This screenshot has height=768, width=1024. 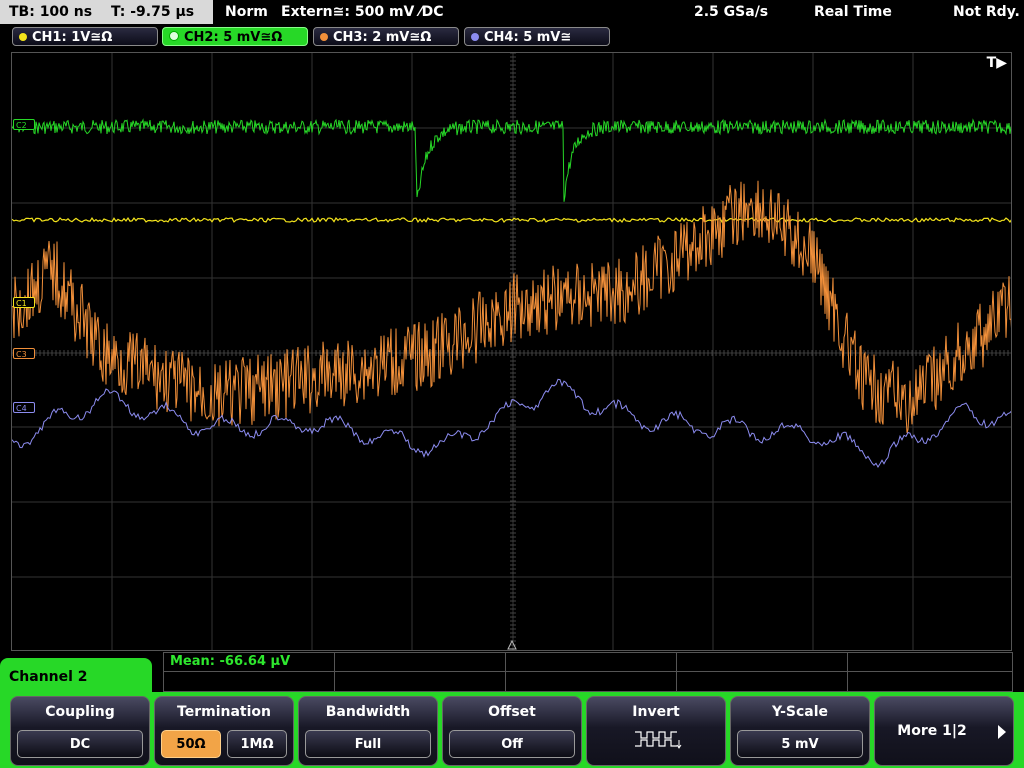 I want to click on channel-tab-1: CH1: 1V≅Ω, so click(x=85, y=36).